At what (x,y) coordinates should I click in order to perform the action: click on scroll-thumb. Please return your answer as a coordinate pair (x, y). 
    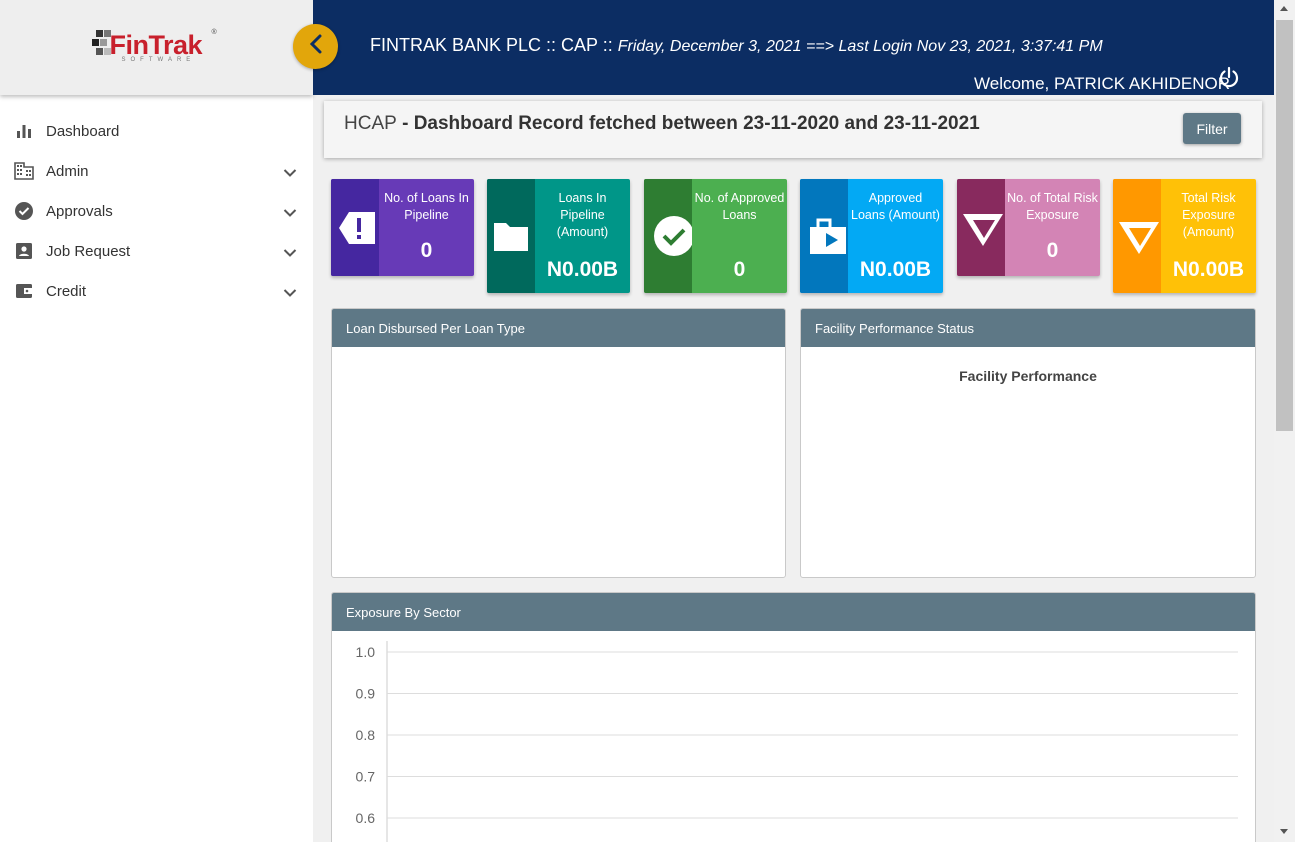
    Looking at the image, I should click on (1284, 225).